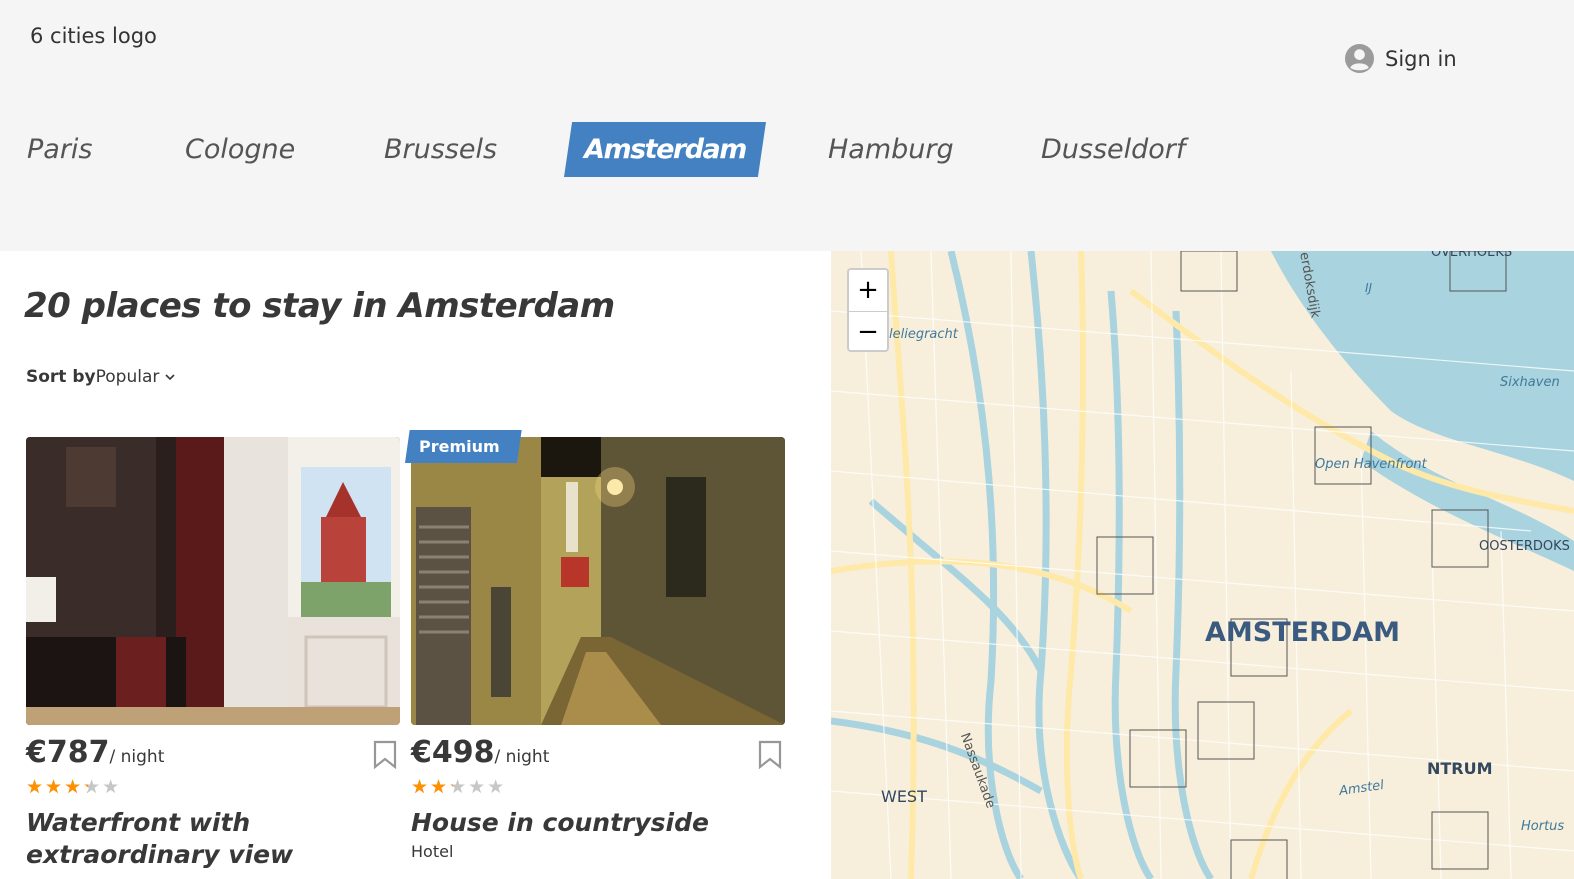  What do you see at coordinates (463, 446) in the screenshot?
I see `premium-badge: Premium` at bounding box center [463, 446].